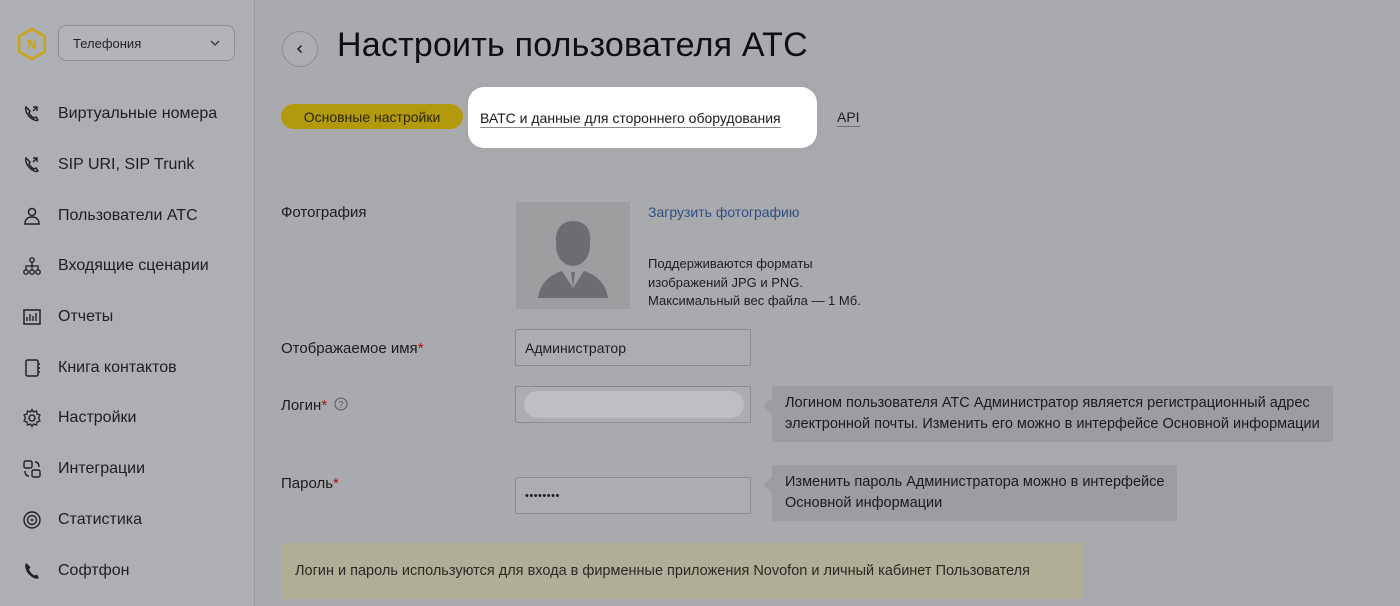  I want to click on sidebar-item-statistics: Статистика, so click(127, 520).